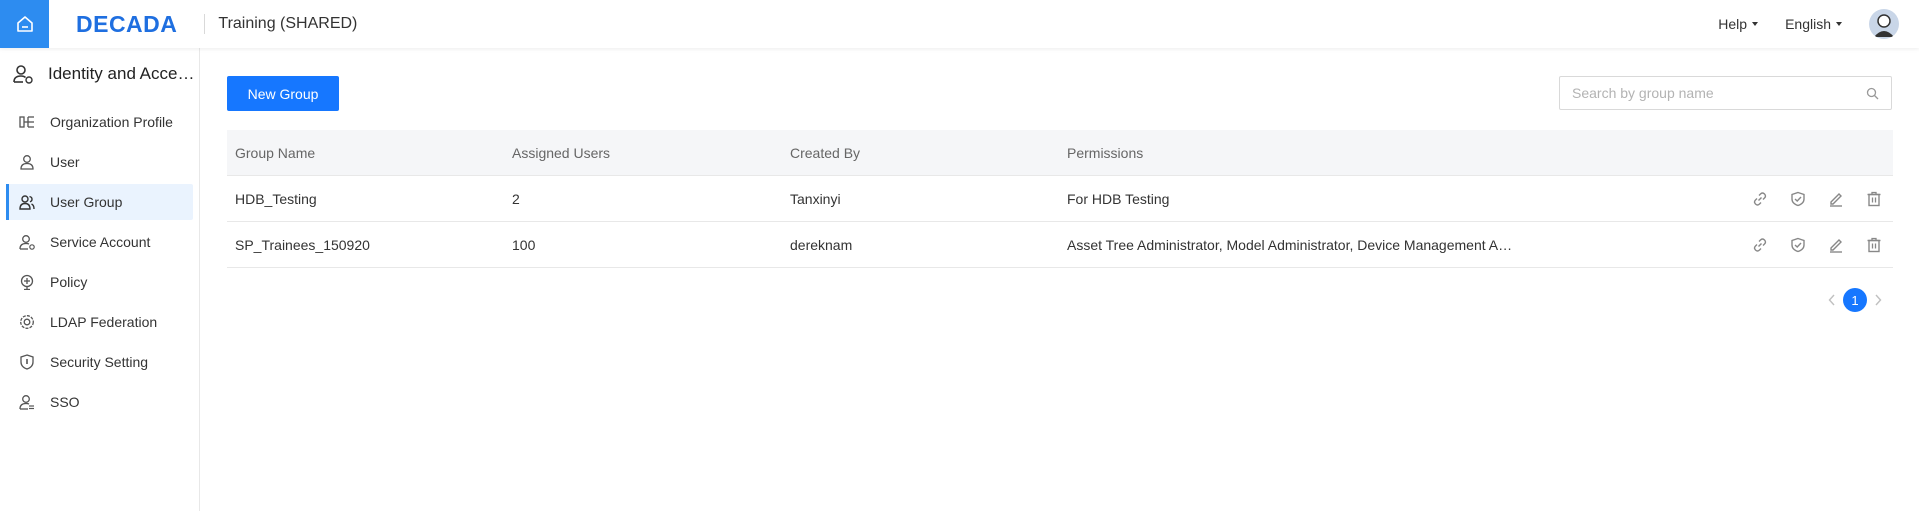  What do you see at coordinates (69, 282) in the screenshot?
I see `sidebar-item-label: Policy` at bounding box center [69, 282].